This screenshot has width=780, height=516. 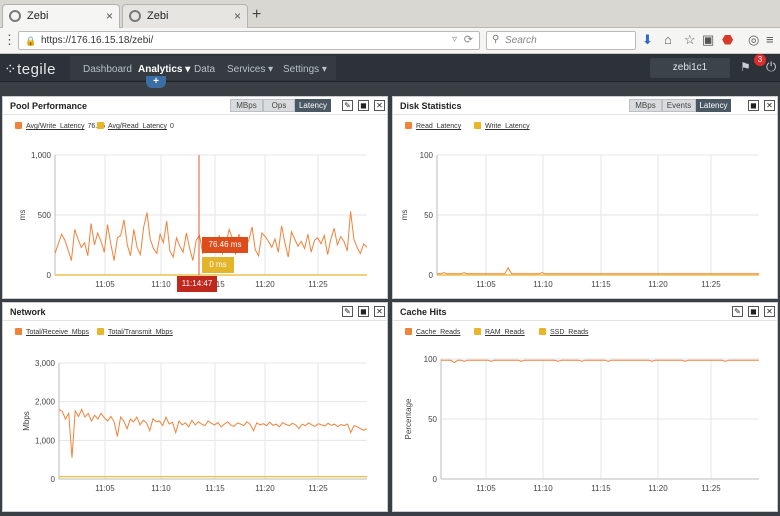 What do you see at coordinates (585, 312) in the screenshot?
I see `panel-header: Cache Hits ✎ ◼ ✕` at bounding box center [585, 312].